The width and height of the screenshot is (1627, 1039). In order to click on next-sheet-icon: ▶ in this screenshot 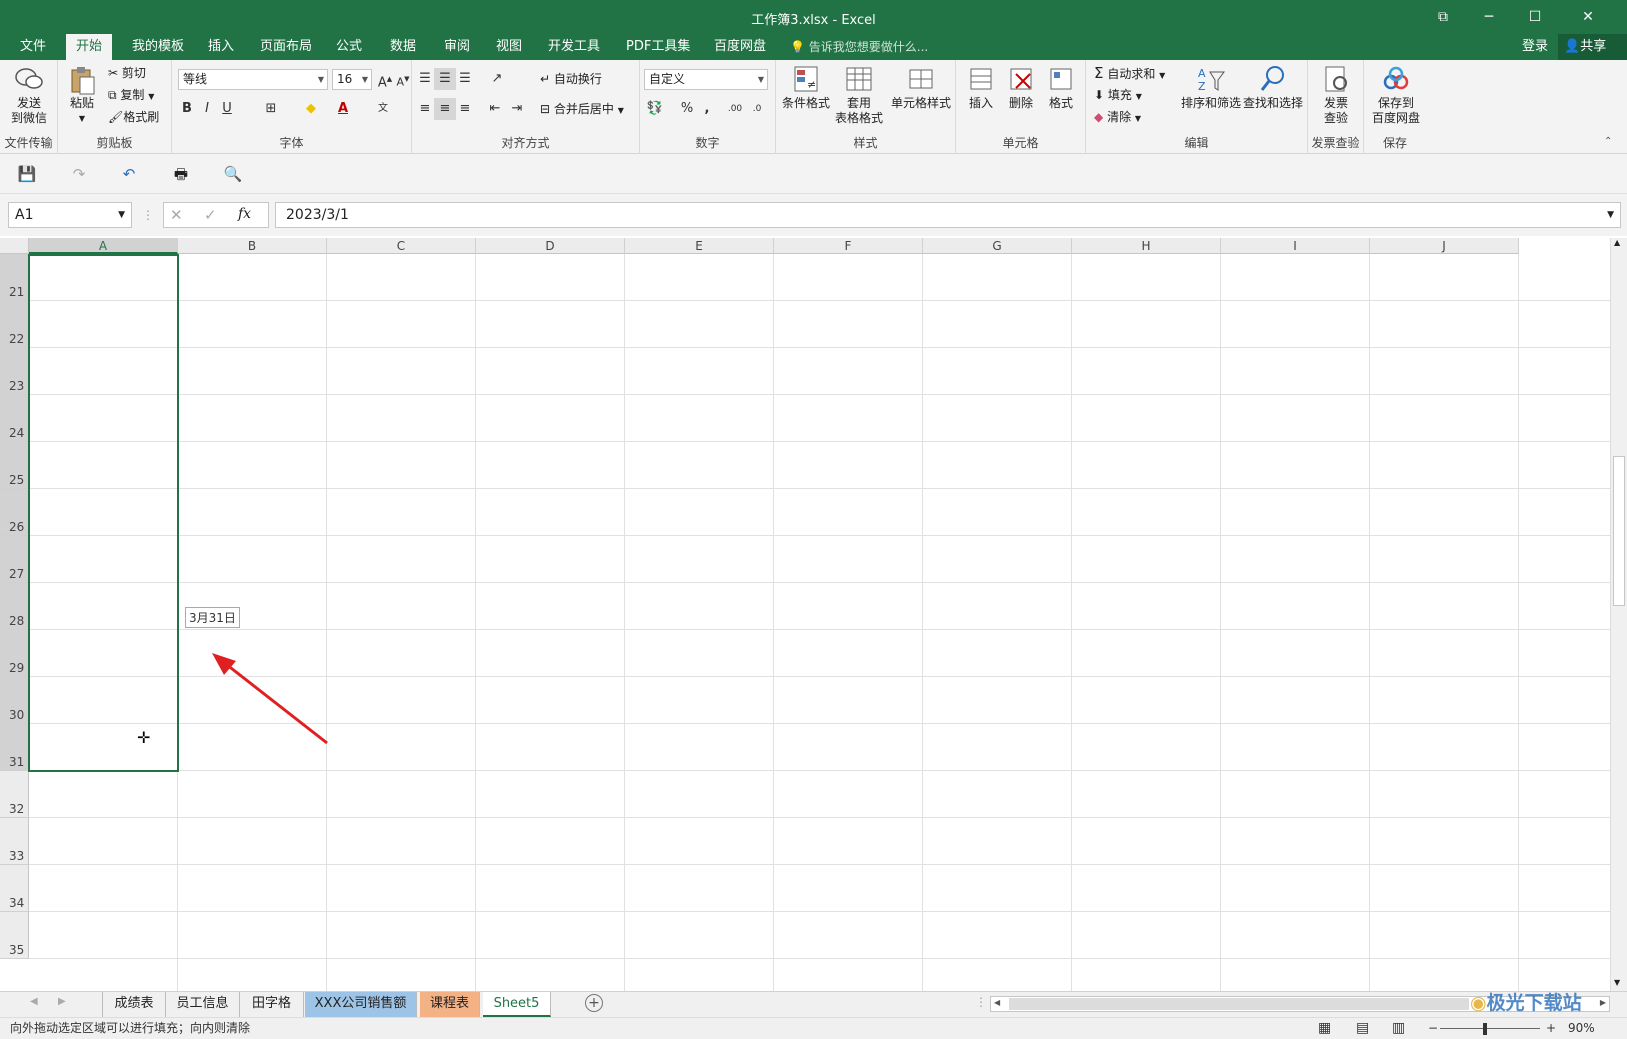, I will do `click(62, 1001)`.